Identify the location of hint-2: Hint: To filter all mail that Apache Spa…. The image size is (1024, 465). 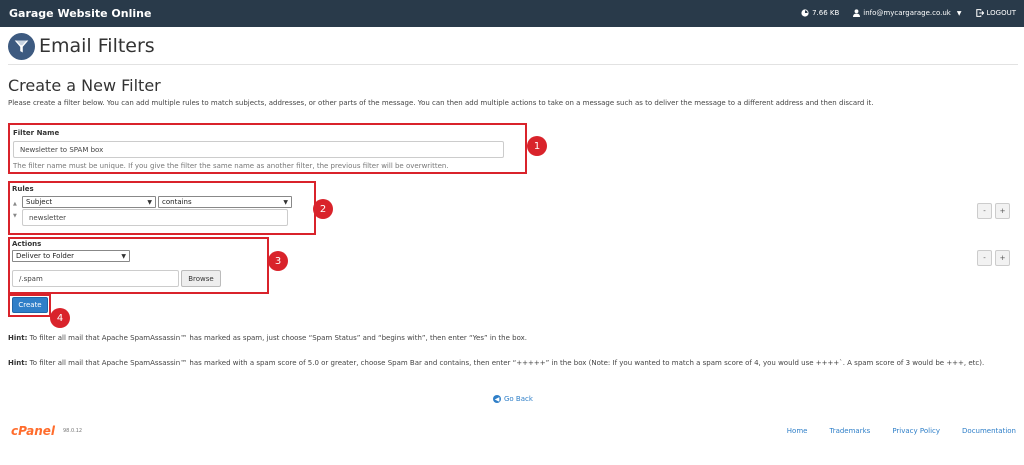
(496, 363).